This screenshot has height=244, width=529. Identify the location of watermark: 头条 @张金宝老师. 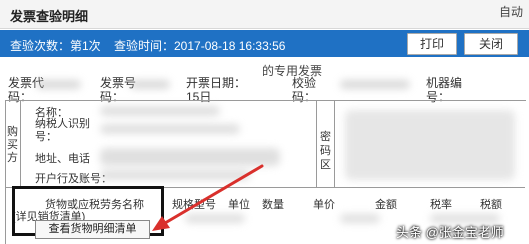
(450, 232).